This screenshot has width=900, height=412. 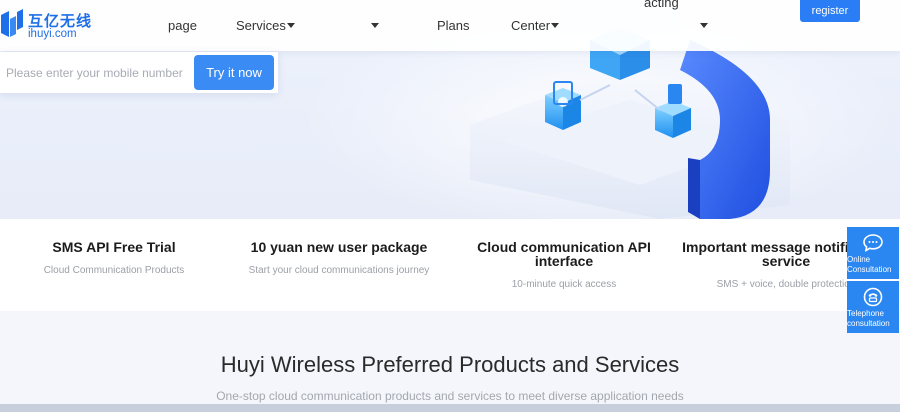 I want to click on side-button-label: Telephone consultation, so click(x=868, y=318).